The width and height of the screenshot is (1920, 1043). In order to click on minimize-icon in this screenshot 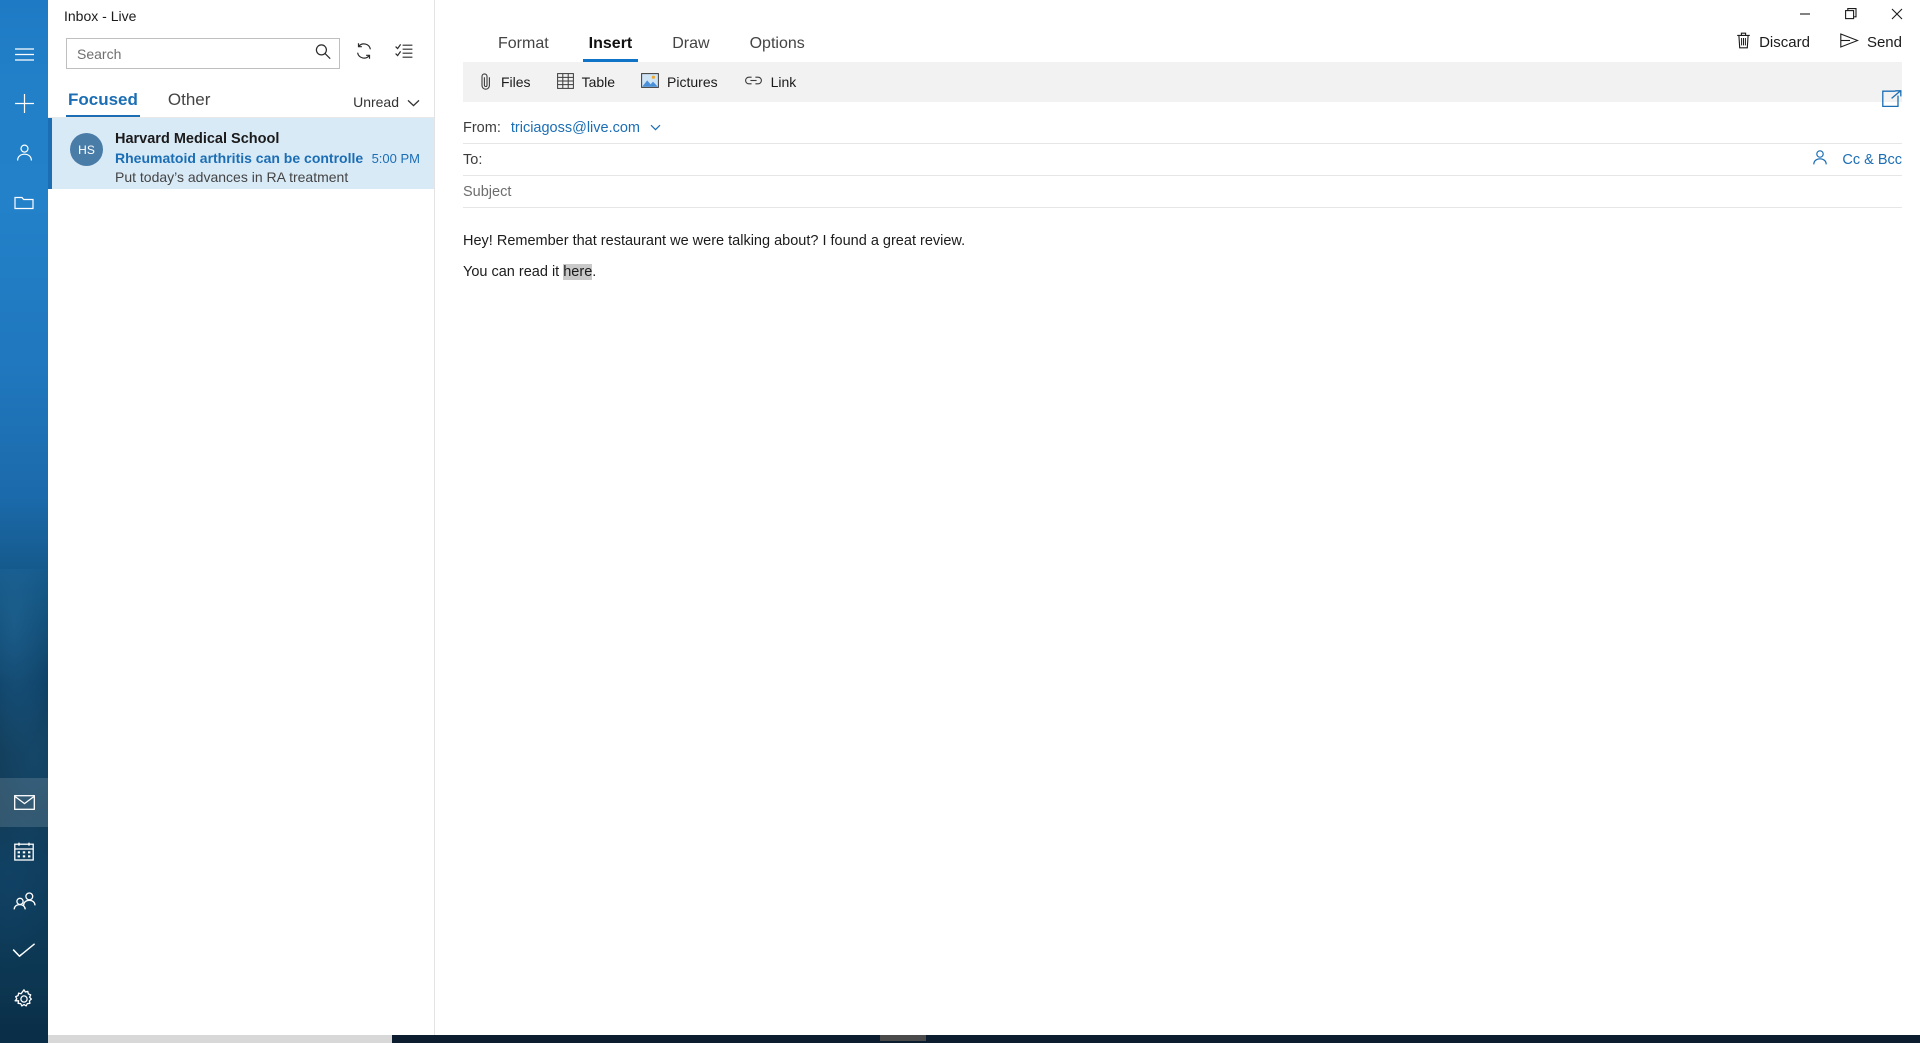, I will do `click(1805, 16)`.